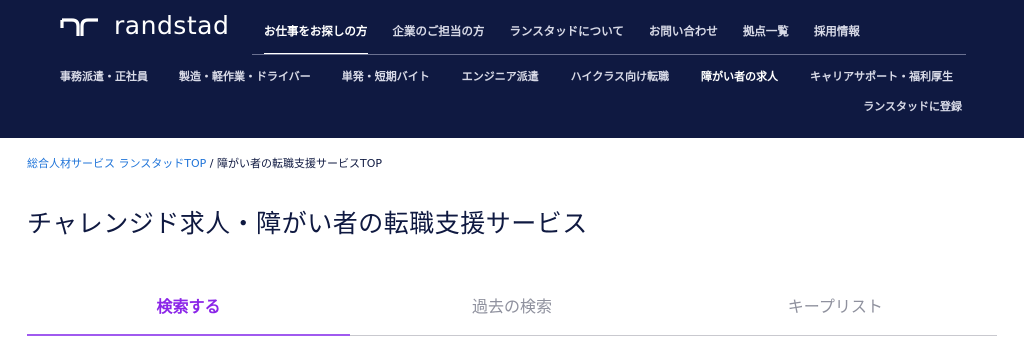 This screenshot has width=1024, height=358. What do you see at coordinates (386, 77) in the screenshot?
I see `sub-nav-short-term: 単発・短期バイト` at bounding box center [386, 77].